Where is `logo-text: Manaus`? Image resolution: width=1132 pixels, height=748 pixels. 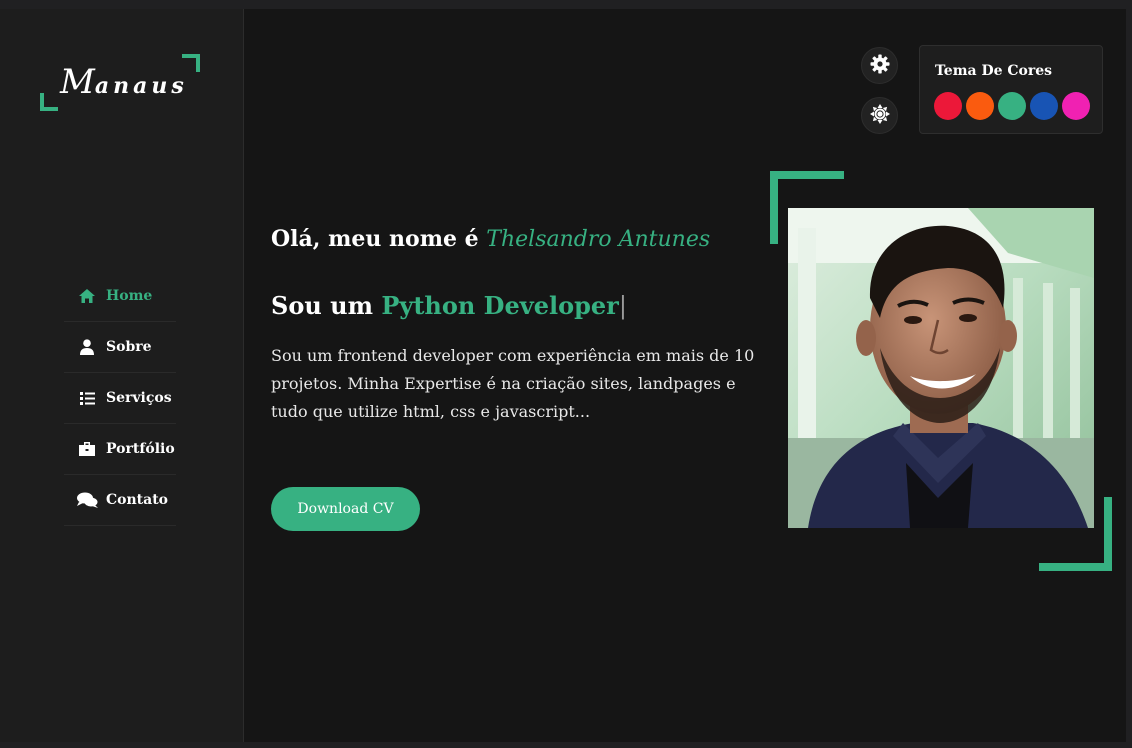
logo-text: Manaus is located at coordinates (124, 82).